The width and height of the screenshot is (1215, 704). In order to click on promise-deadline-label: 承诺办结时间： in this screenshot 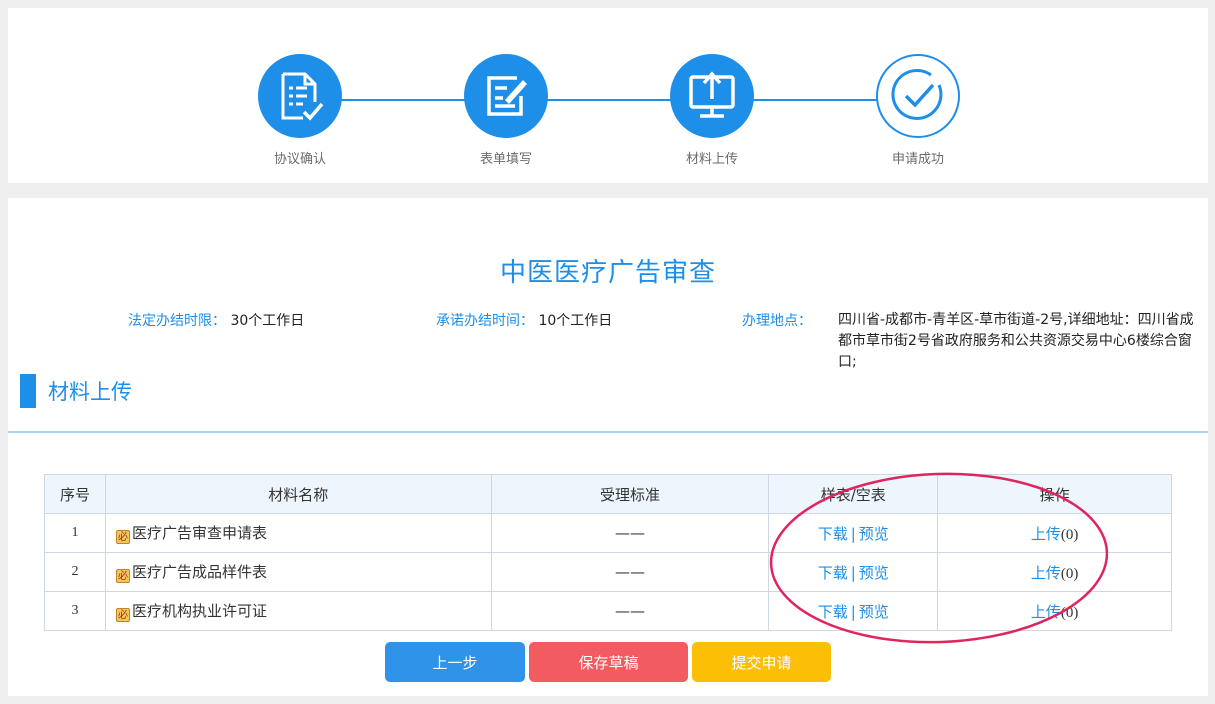, I will do `click(485, 321)`.